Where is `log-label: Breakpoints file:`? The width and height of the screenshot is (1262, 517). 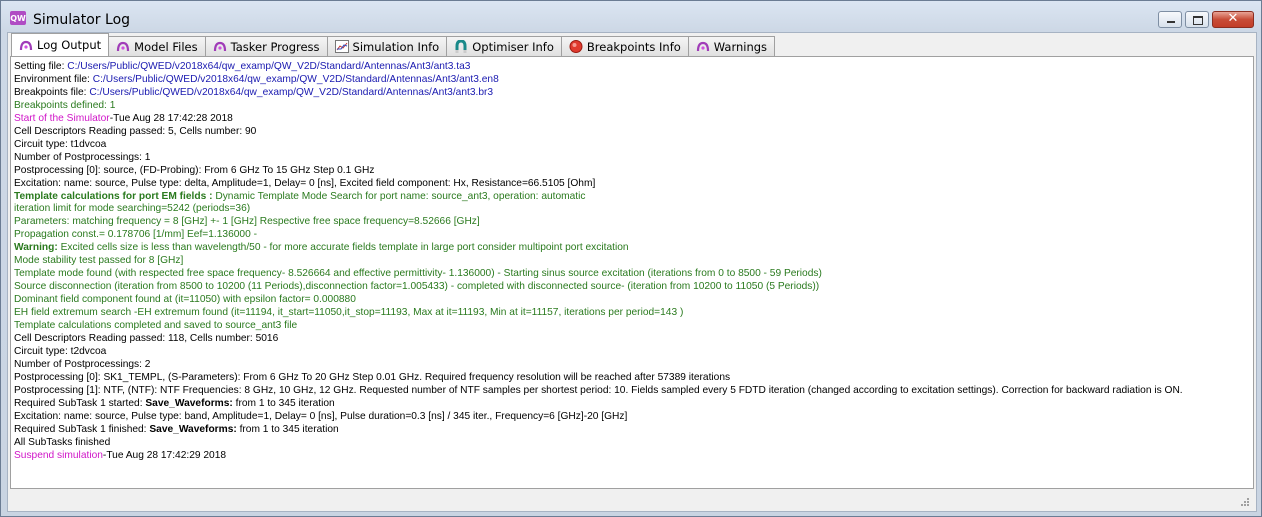
log-label: Breakpoints file: is located at coordinates (52, 92).